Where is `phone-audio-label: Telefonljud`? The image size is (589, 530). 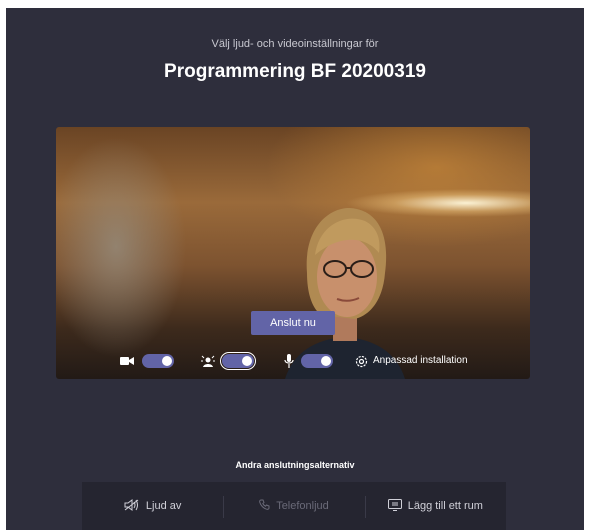 phone-audio-label: Telefonljud is located at coordinates (302, 506).